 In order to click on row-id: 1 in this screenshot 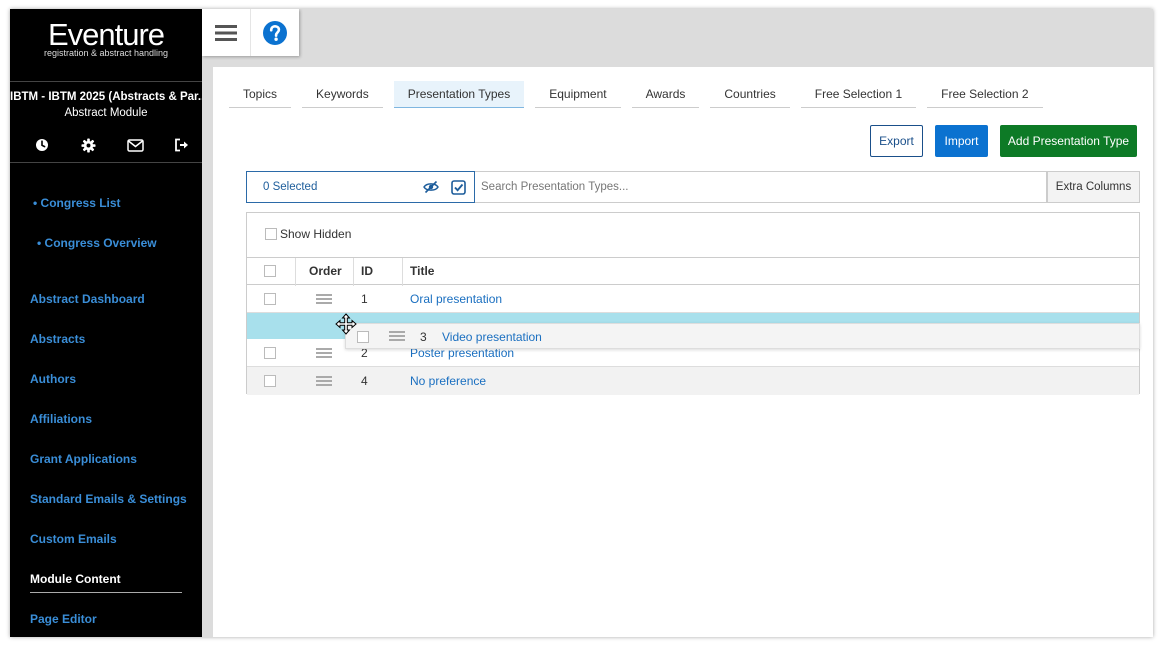, I will do `click(364, 298)`.